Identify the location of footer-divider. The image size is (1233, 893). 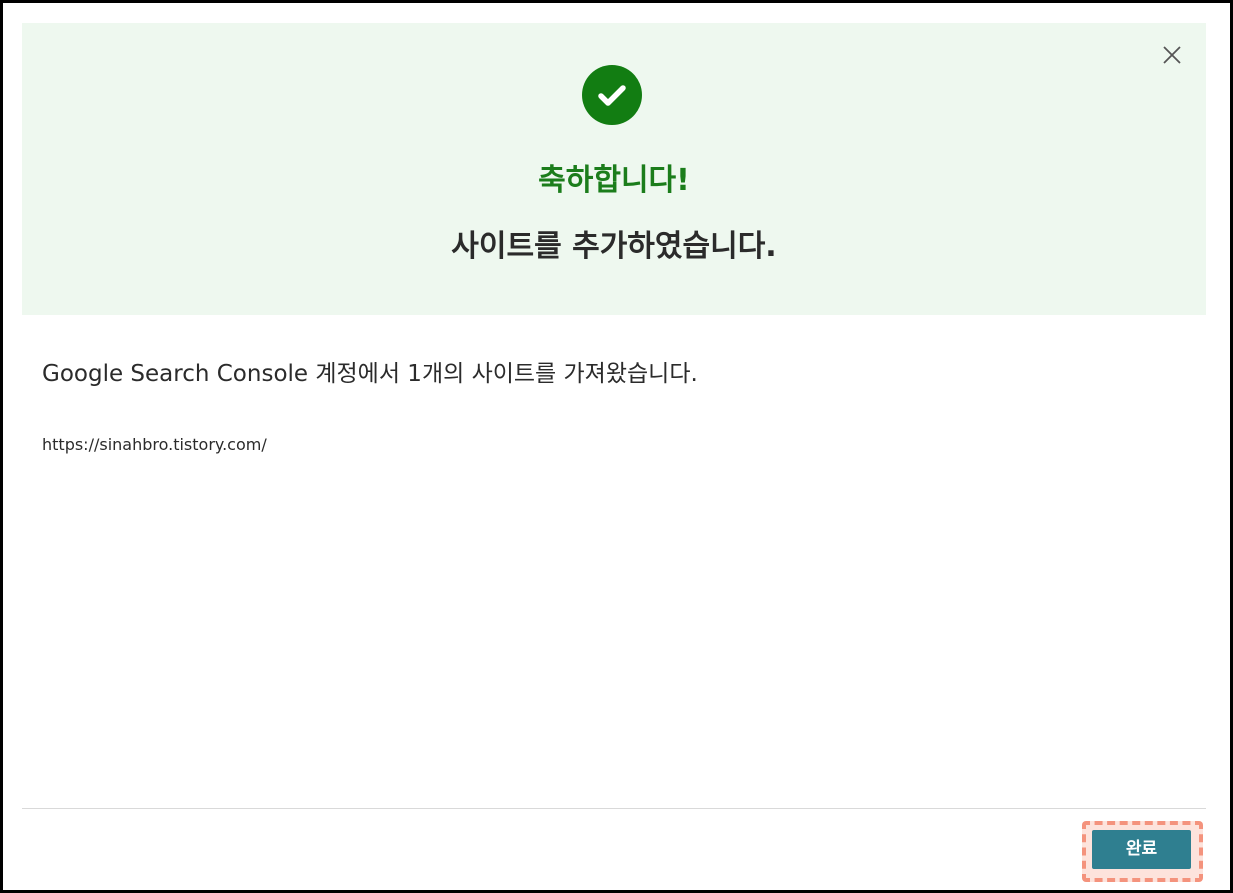
(614, 808).